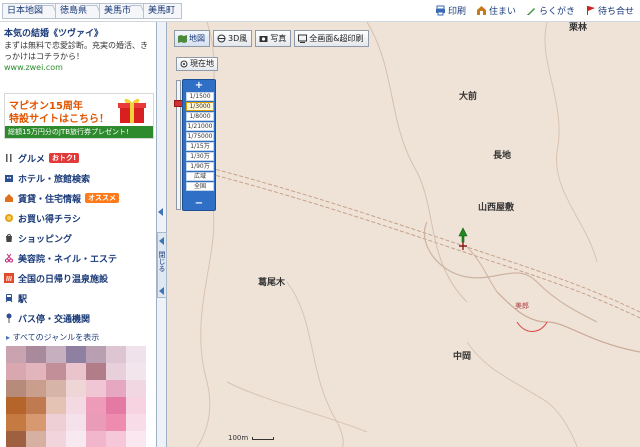 Image resolution: width=640 pixels, height=447 pixels. I want to click on scale-option: 1/30万, so click(200, 156).